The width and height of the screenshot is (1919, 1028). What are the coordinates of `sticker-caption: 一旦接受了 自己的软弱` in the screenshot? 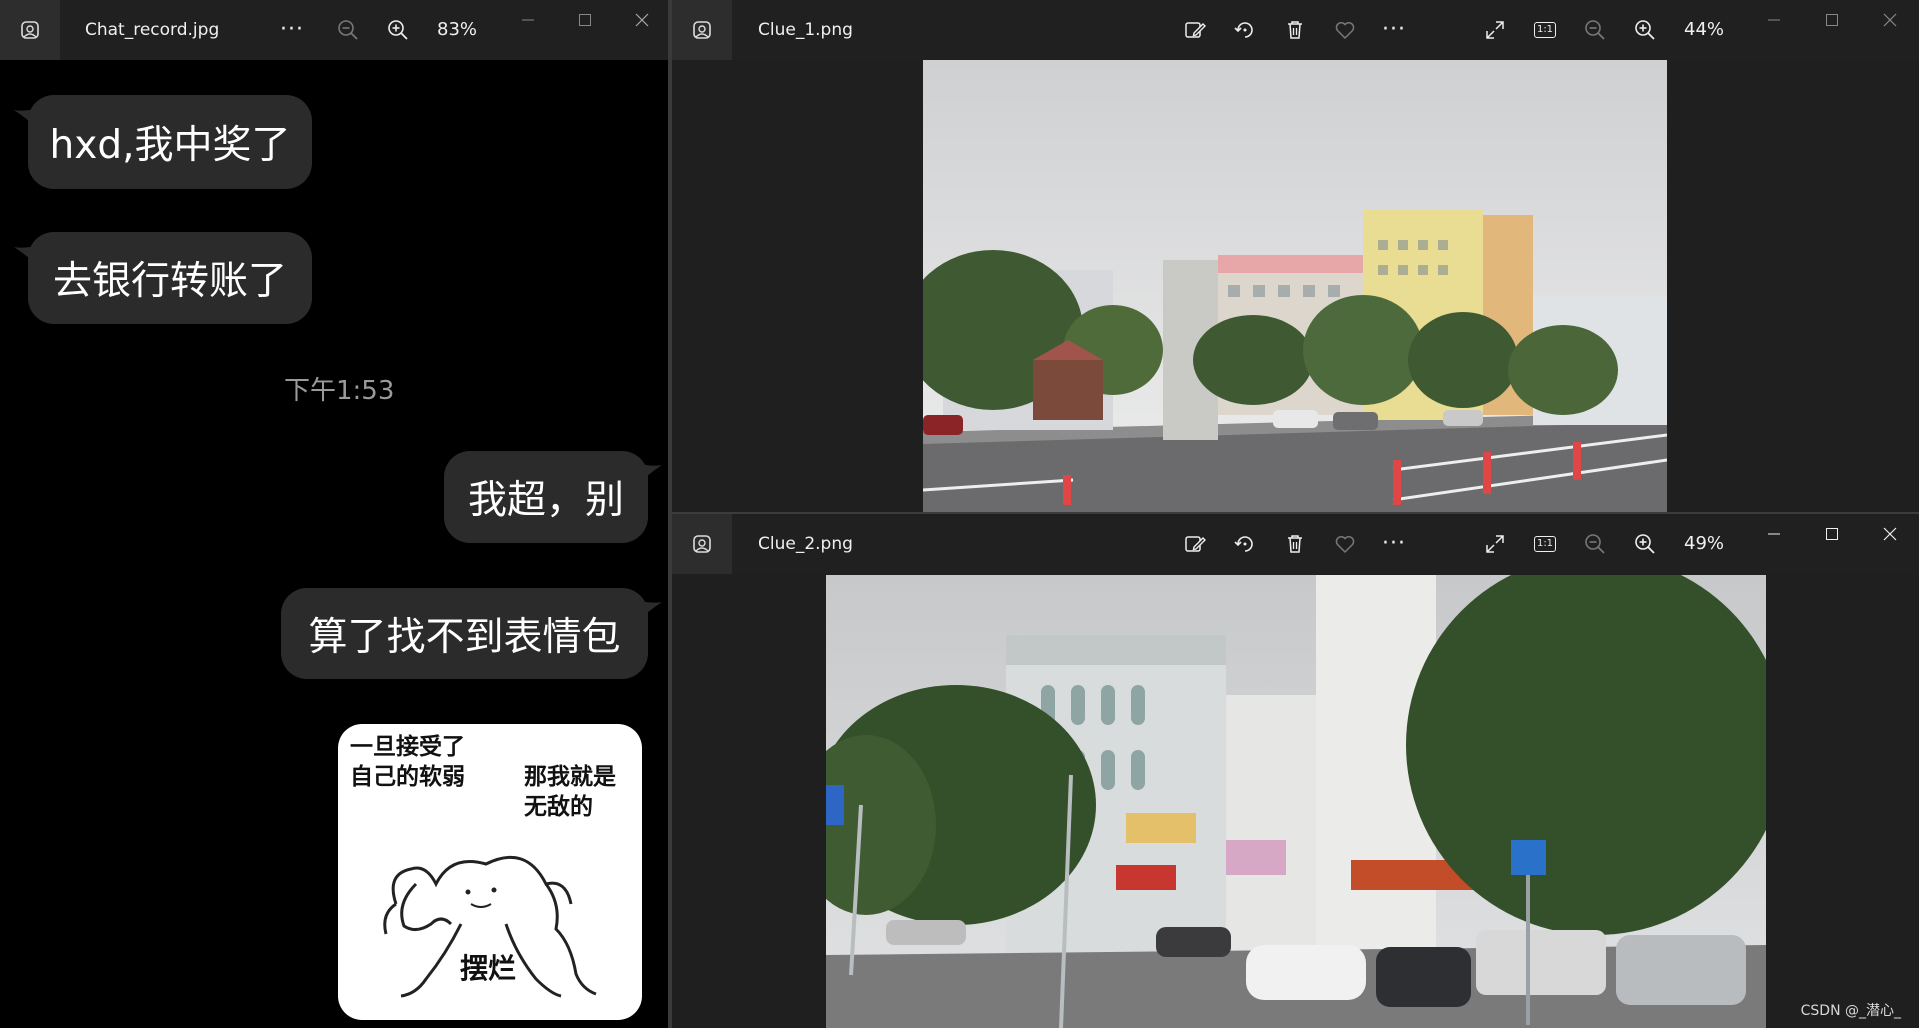 It's located at (407, 762).